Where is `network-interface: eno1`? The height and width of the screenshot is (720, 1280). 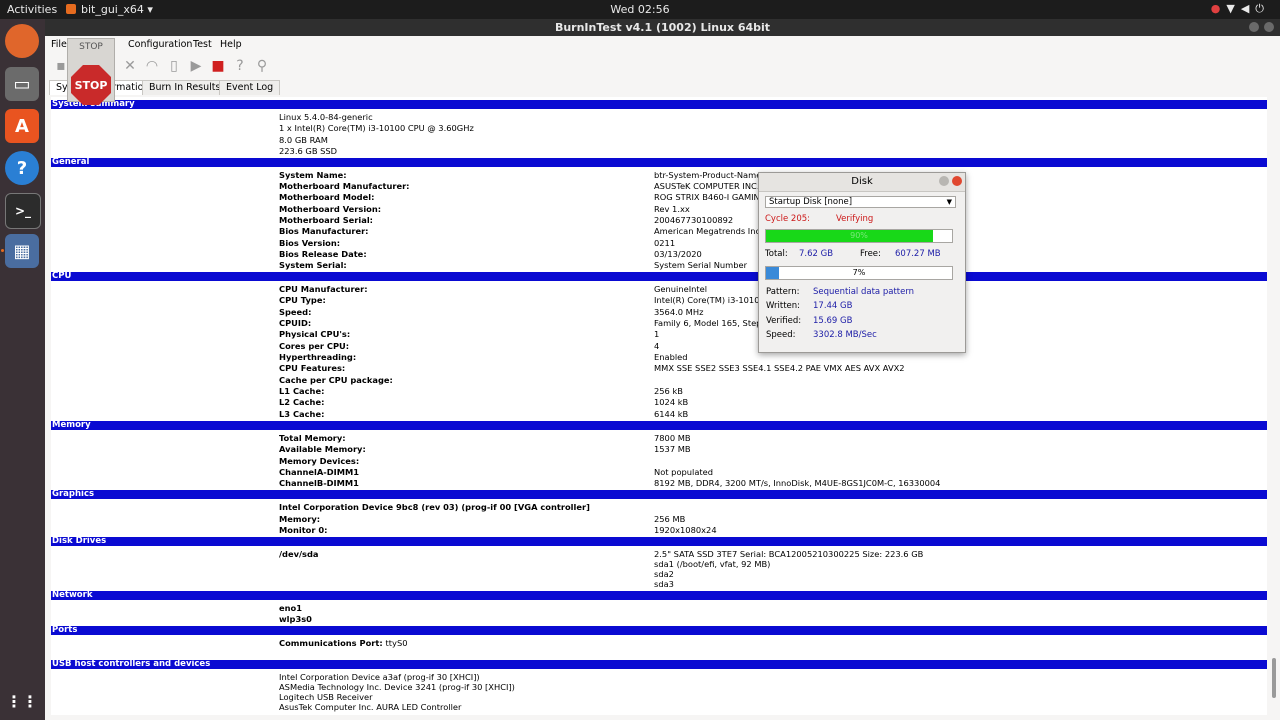
network-interface: eno1 is located at coordinates (291, 608).